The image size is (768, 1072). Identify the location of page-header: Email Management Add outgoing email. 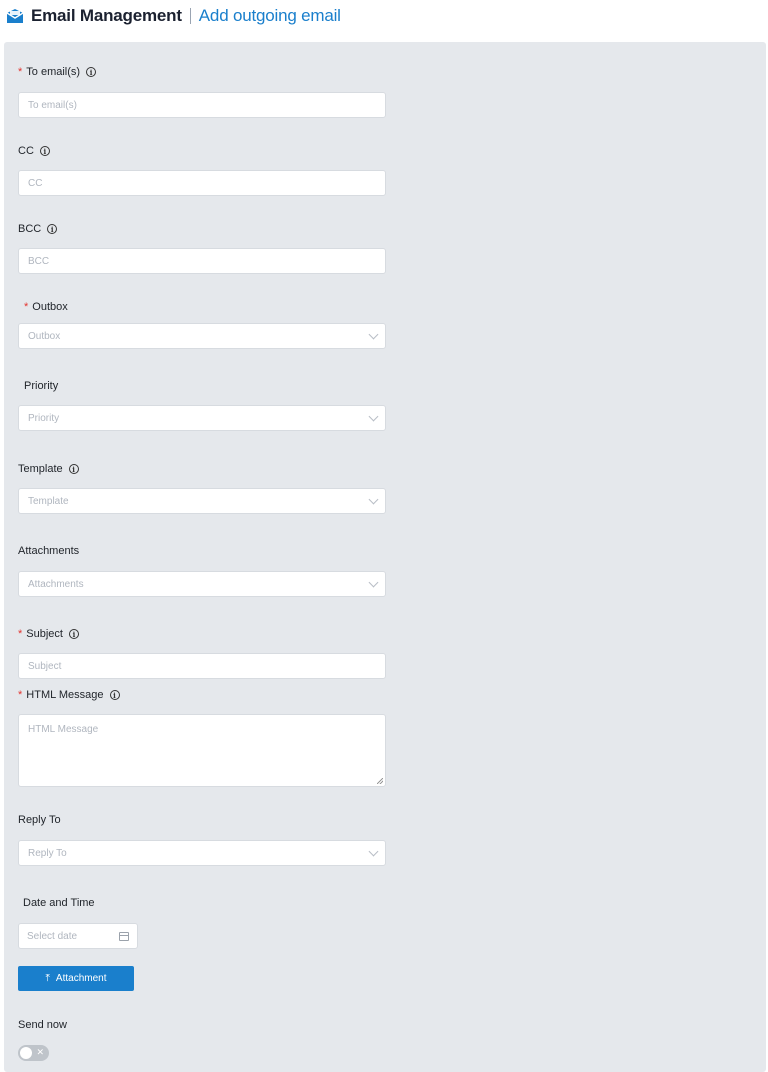
(384, 16).